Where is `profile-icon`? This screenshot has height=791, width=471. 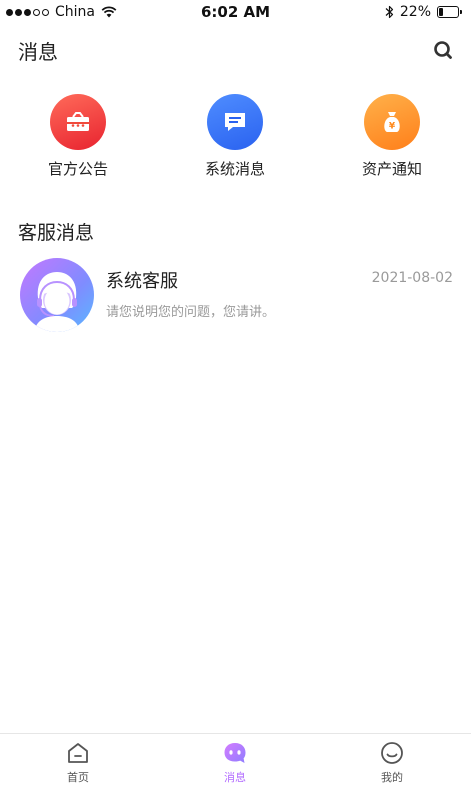
profile-icon is located at coordinates (392, 753).